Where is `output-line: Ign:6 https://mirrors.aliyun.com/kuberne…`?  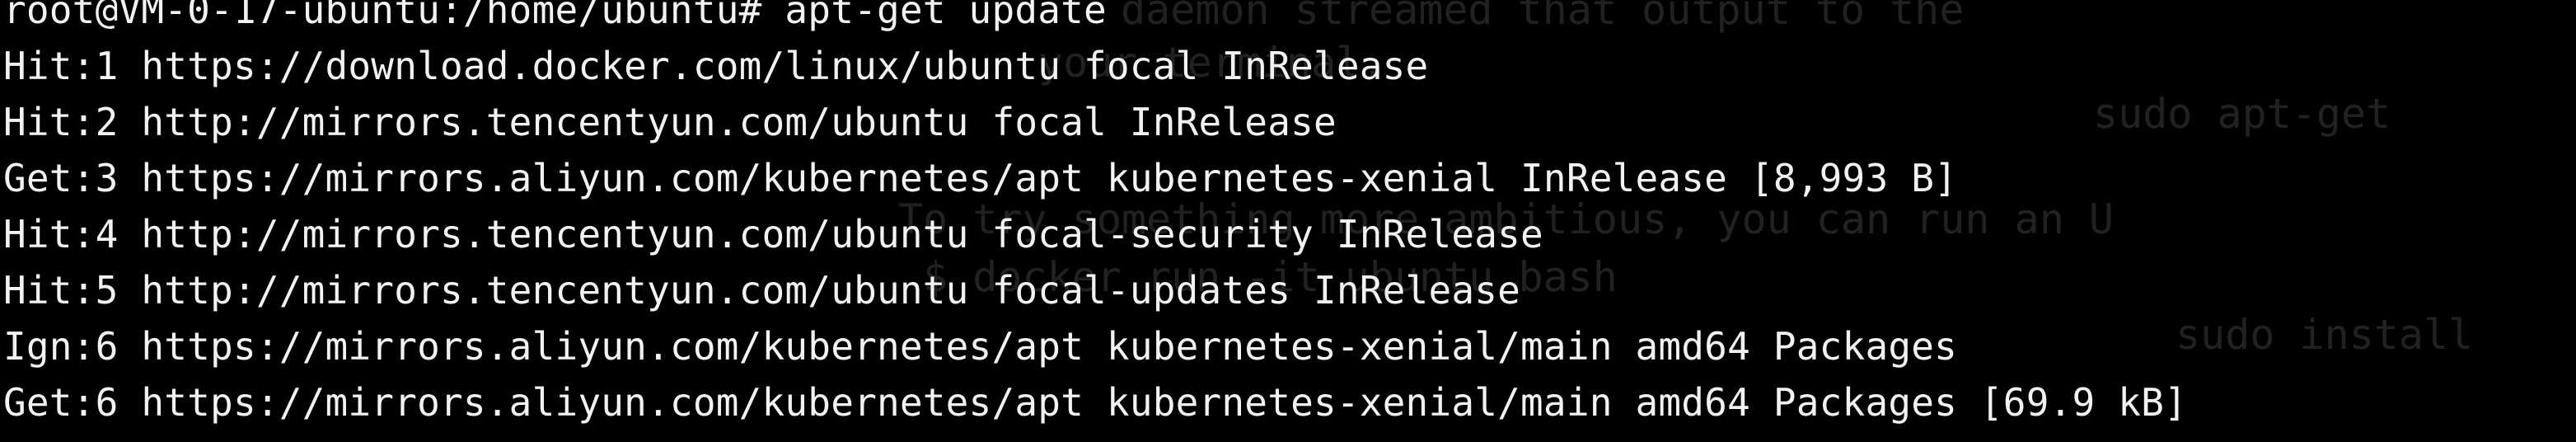
output-line: Ign:6 https://mirrors.aliyun.com/kuberne… is located at coordinates (980, 346).